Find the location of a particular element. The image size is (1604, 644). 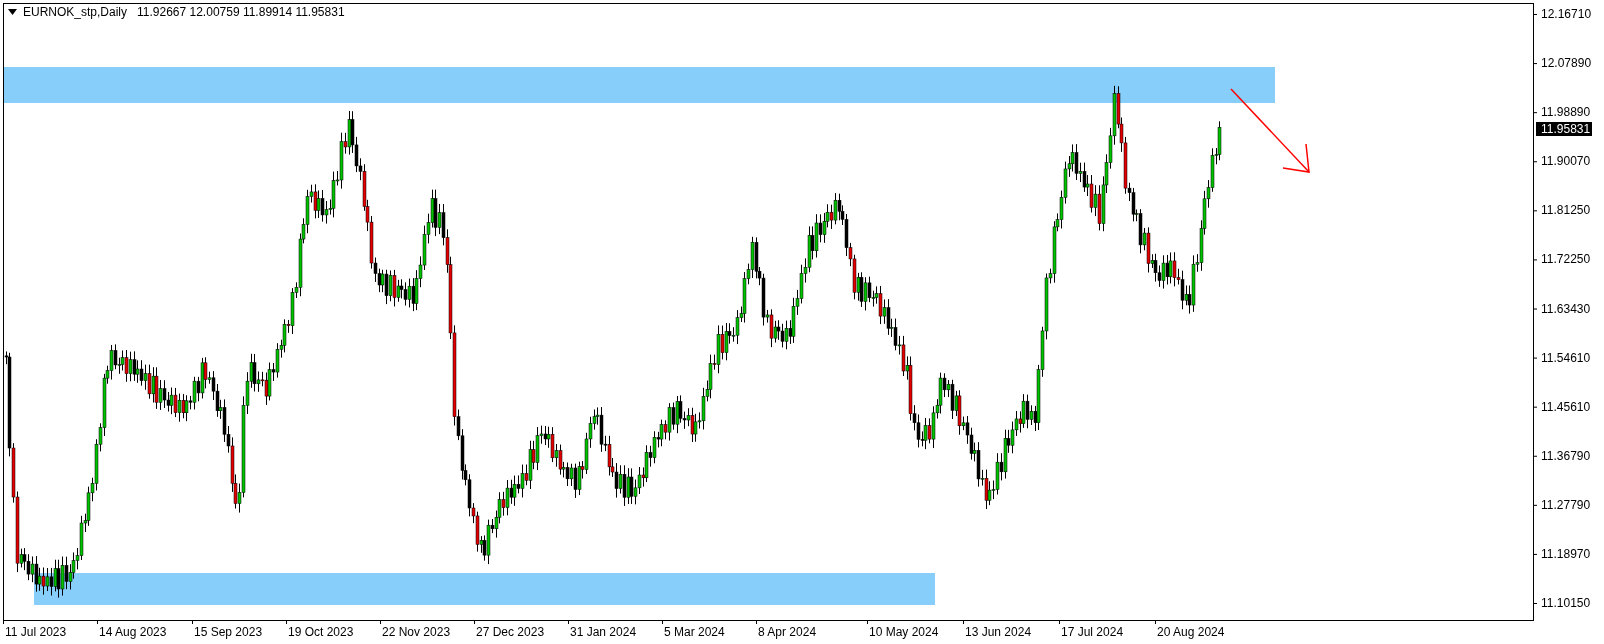

dropdown-triangle-icon is located at coordinates (12, 12).